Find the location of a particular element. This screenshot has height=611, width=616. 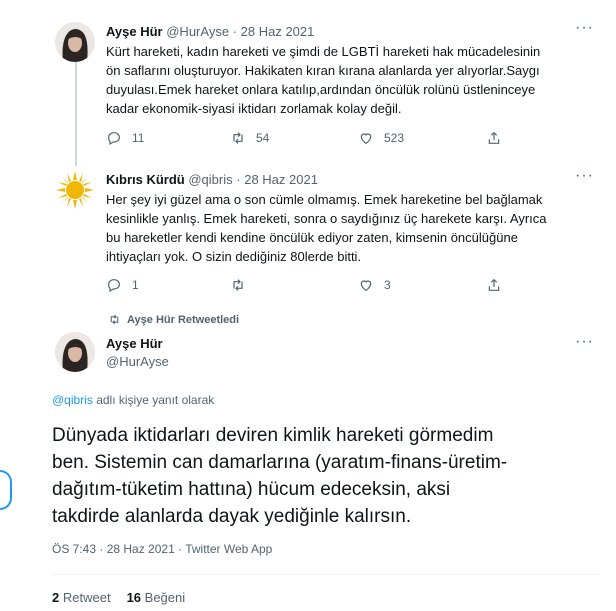

like-count: 3 is located at coordinates (387, 285).